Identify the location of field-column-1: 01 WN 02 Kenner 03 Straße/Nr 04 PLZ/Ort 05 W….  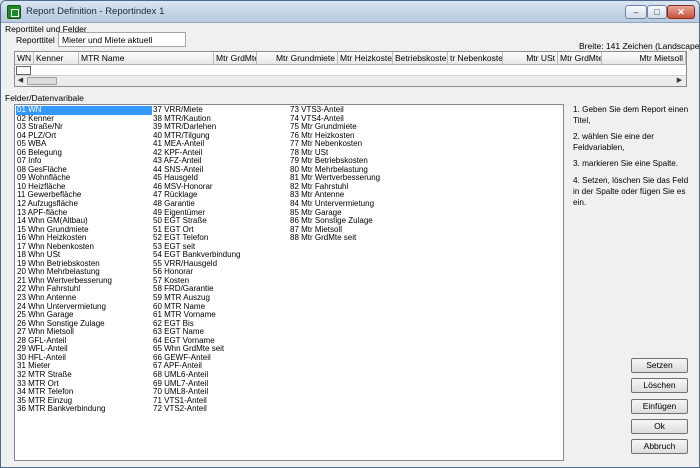
(84, 259).